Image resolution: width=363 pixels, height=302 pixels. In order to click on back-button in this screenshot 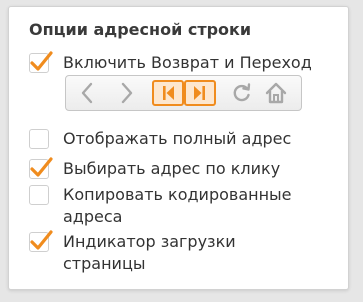, I will do `click(88, 93)`.